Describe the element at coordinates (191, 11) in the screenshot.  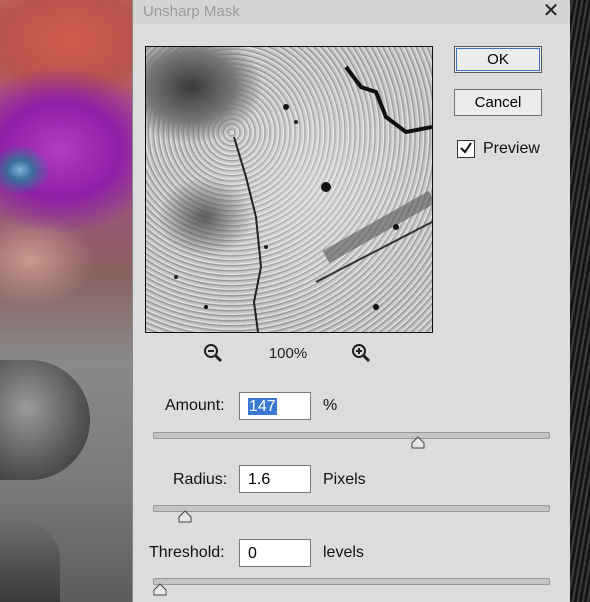
I see `dialog-title: Unsharp Mask` at that location.